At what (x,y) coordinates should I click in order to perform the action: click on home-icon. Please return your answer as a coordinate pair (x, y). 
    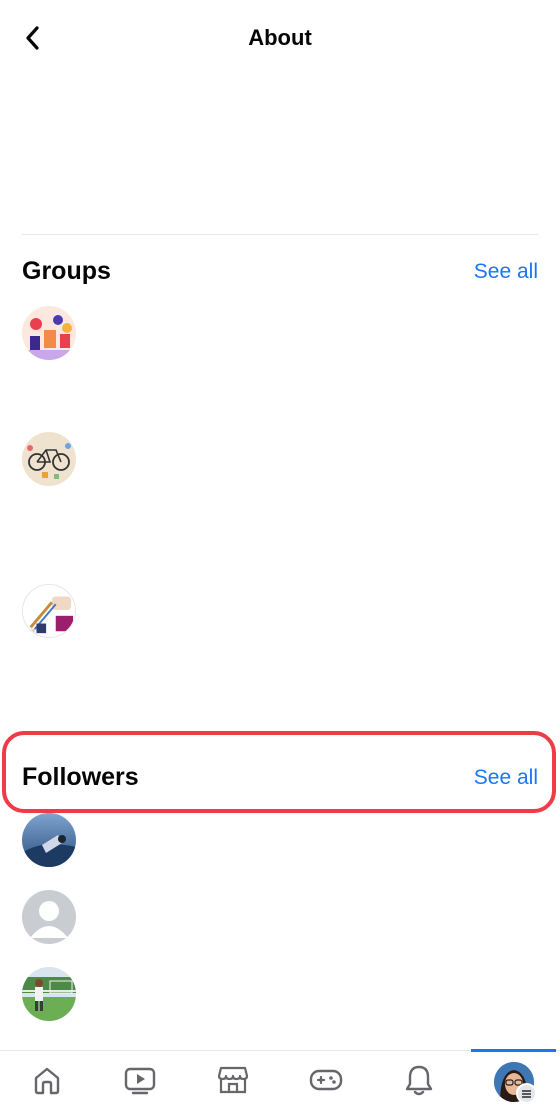
    Looking at the image, I should click on (47, 1081).